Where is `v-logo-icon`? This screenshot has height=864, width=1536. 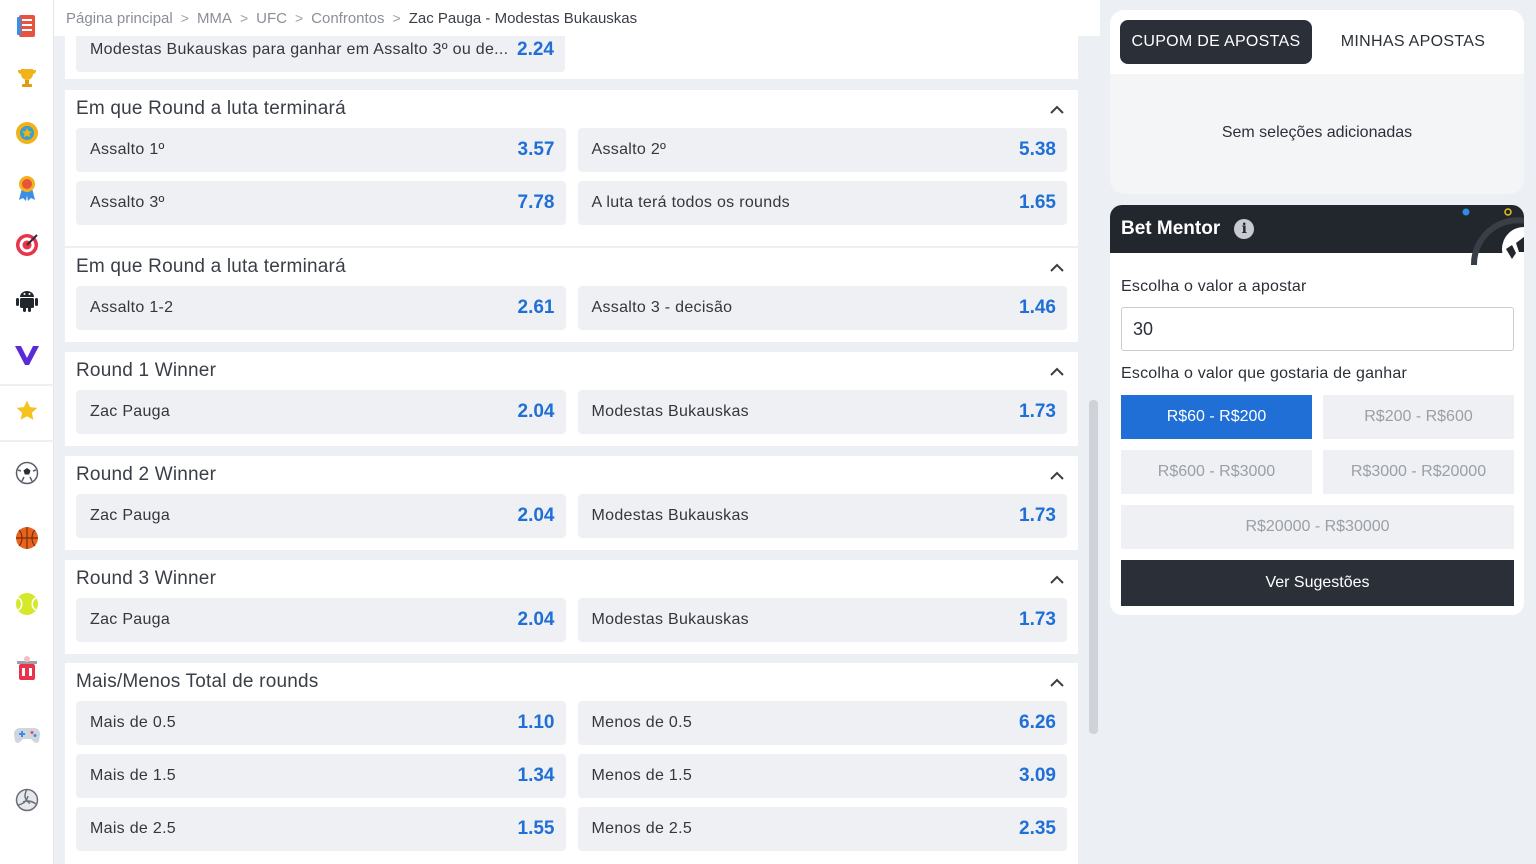
v-logo-icon is located at coordinates (27, 355).